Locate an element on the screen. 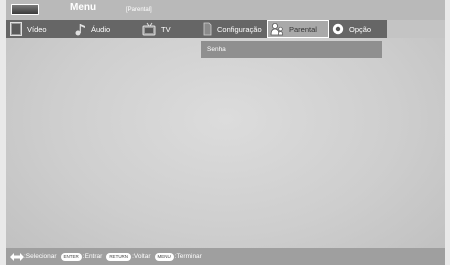 Image resolution: width=450 pixels, height=265 pixels. brand-logo is located at coordinates (25, 9).